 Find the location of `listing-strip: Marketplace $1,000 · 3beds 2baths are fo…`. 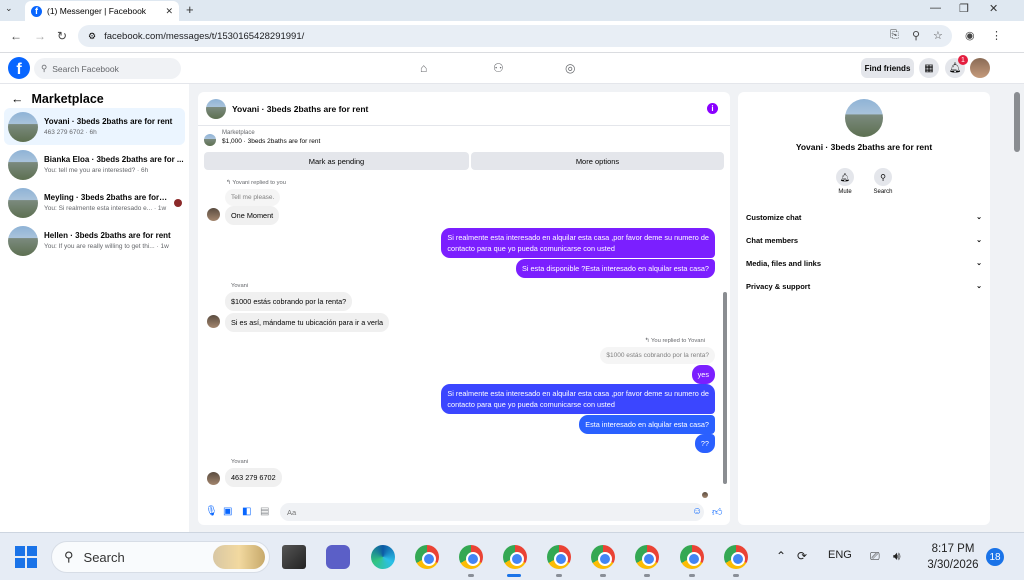

listing-strip: Marketplace $1,000 · 3beds 2baths are fo… is located at coordinates (262, 138).